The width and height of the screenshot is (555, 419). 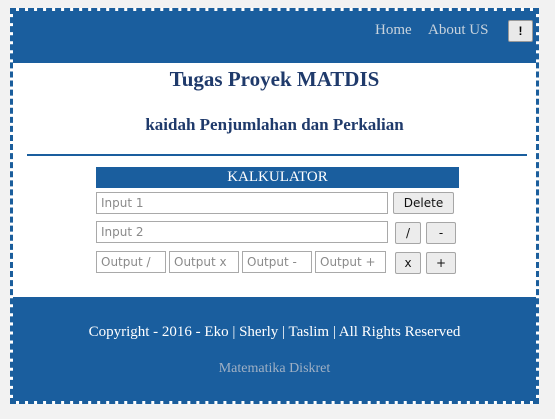 What do you see at coordinates (242, 203) in the screenshot?
I see `input-1-field` at bounding box center [242, 203].